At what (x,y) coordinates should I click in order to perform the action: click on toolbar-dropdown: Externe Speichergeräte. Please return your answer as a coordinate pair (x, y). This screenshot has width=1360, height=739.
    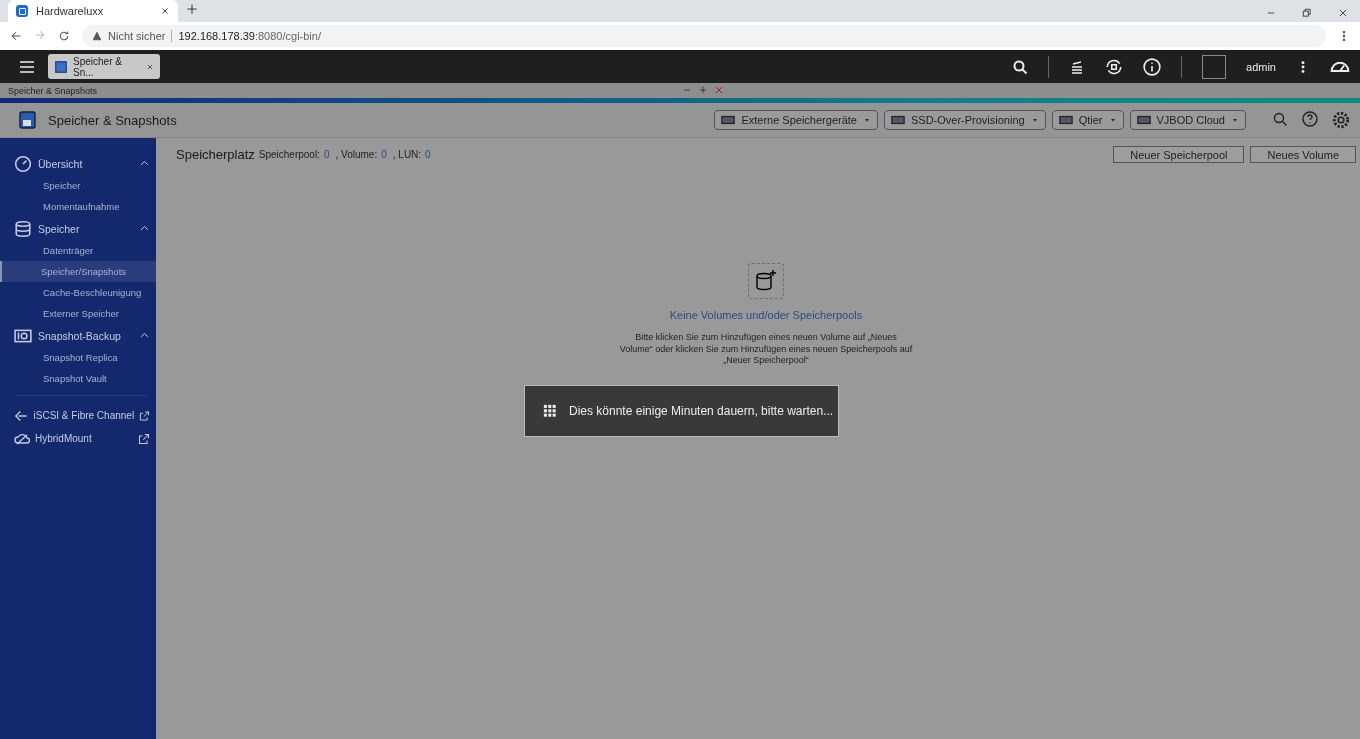
    Looking at the image, I should click on (796, 120).